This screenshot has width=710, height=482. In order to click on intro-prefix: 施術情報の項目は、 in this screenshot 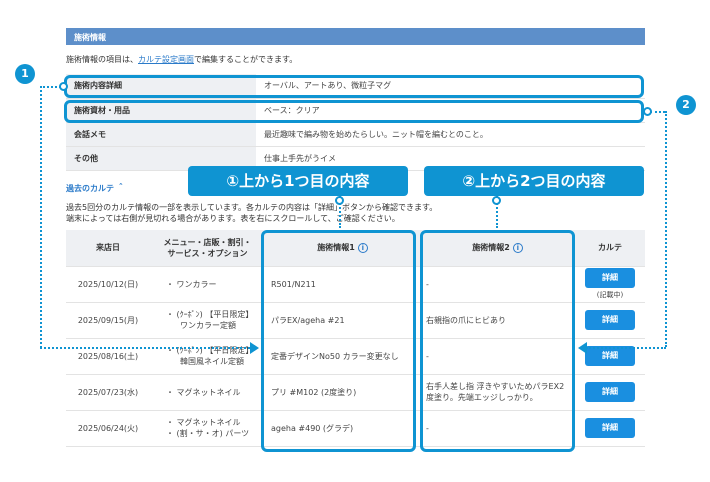, I will do `click(102, 59)`.